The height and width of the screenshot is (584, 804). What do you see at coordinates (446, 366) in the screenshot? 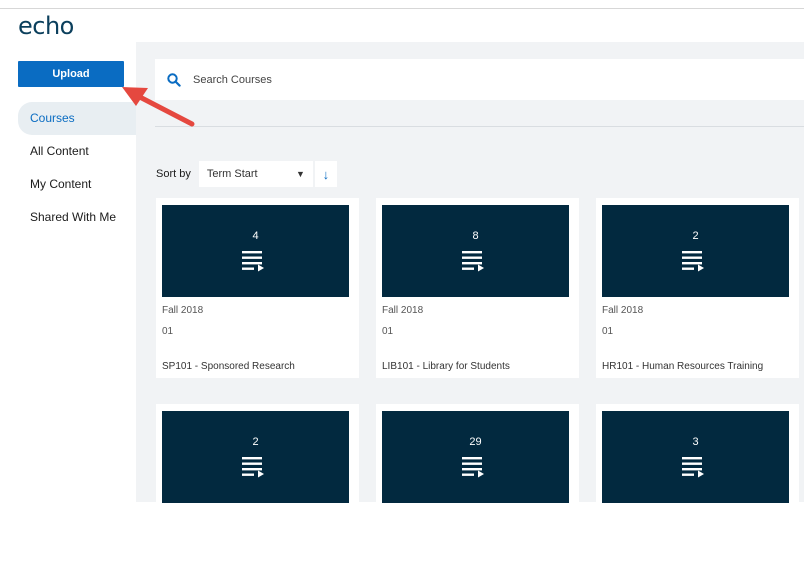
I see `course-name: LIB101 - Library for Students` at bounding box center [446, 366].